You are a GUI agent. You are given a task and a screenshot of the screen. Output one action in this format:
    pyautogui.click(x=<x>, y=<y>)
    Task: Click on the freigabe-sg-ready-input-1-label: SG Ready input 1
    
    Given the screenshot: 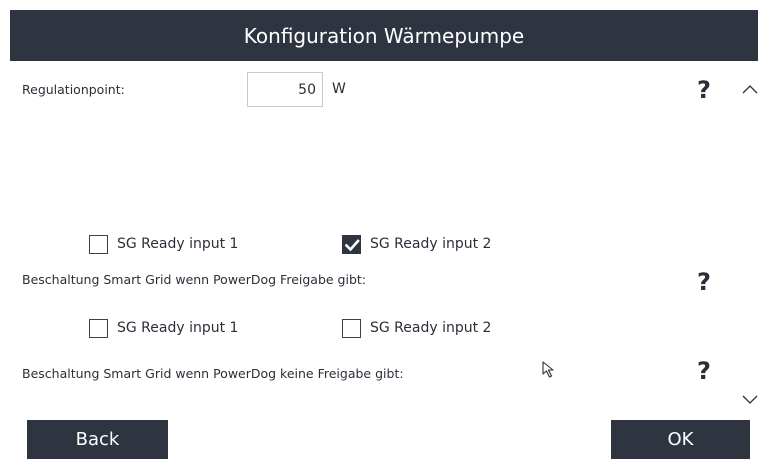 What is the action you would take?
    pyautogui.click(x=178, y=244)
    